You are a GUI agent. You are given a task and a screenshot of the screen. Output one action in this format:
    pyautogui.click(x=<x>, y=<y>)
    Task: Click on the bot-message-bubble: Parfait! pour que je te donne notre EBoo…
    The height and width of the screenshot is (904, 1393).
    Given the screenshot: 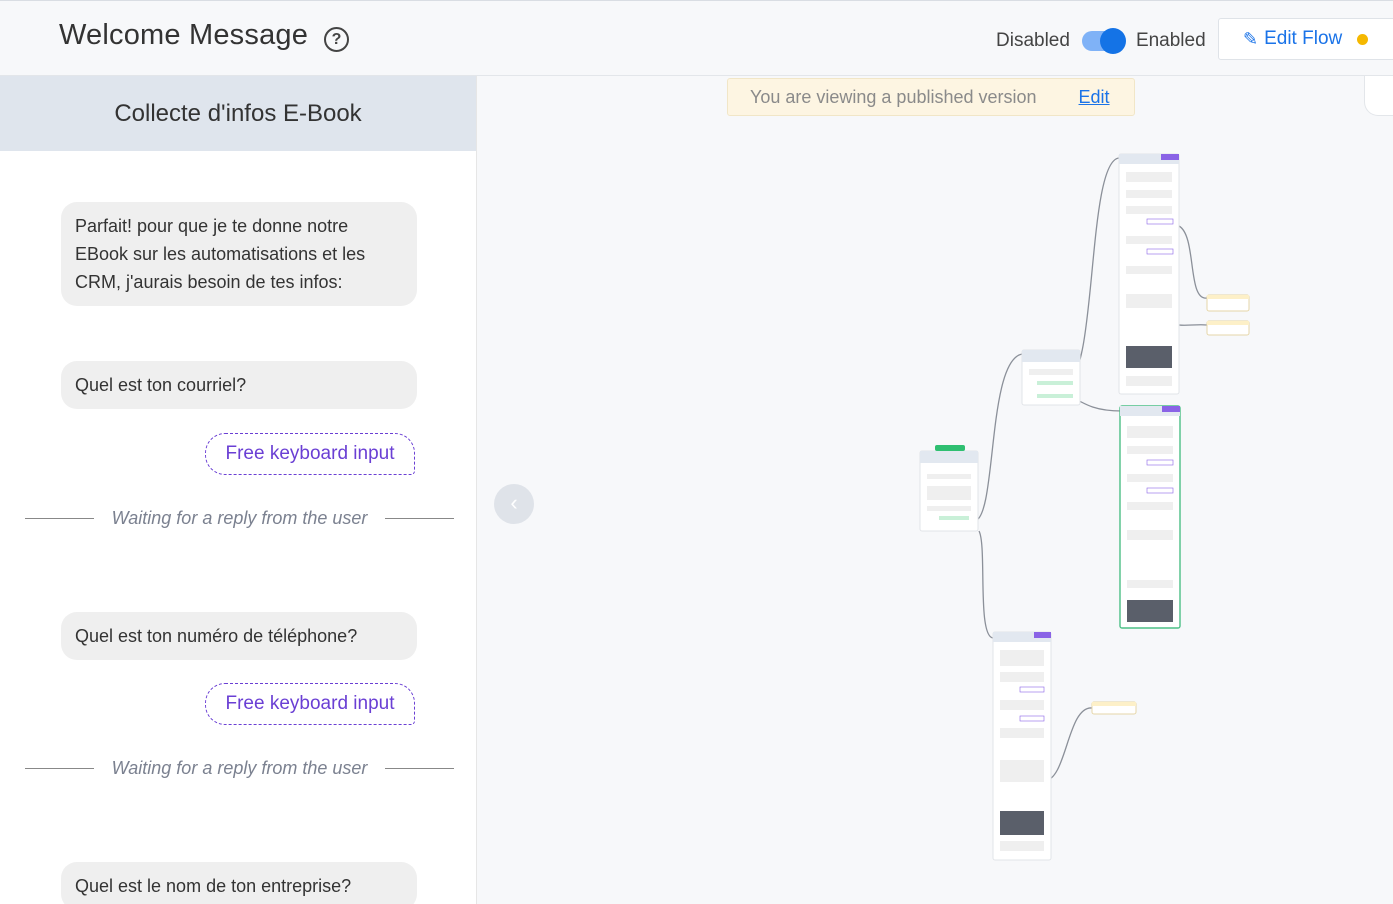 What is the action you would take?
    pyautogui.click(x=239, y=254)
    